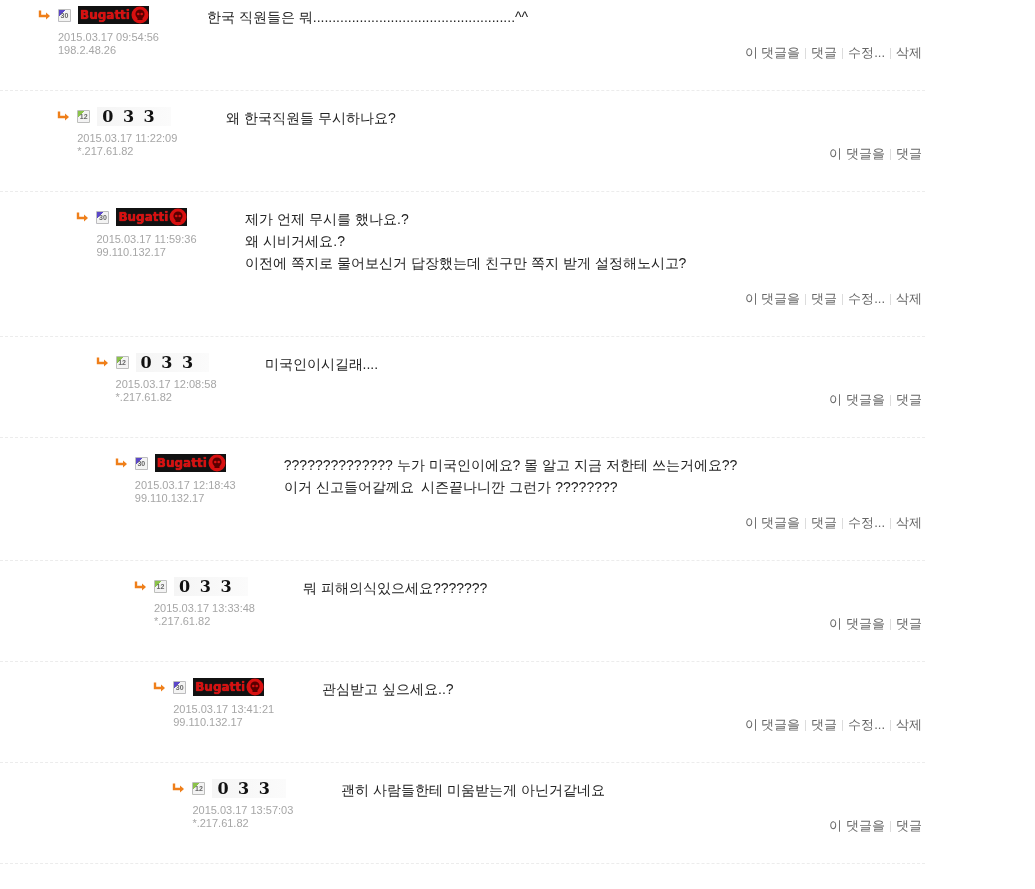 Image resolution: width=1035 pixels, height=889 pixels. What do you see at coordinates (396, 588) in the screenshot?
I see `comment-text: 뭐 피해의식있으세요???????` at bounding box center [396, 588].